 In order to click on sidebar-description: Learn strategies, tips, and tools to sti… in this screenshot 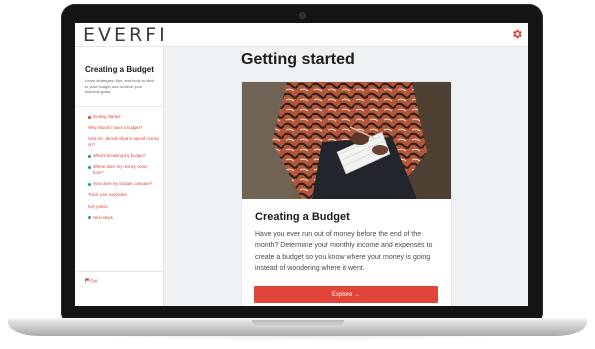, I will do `click(120, 86)`.